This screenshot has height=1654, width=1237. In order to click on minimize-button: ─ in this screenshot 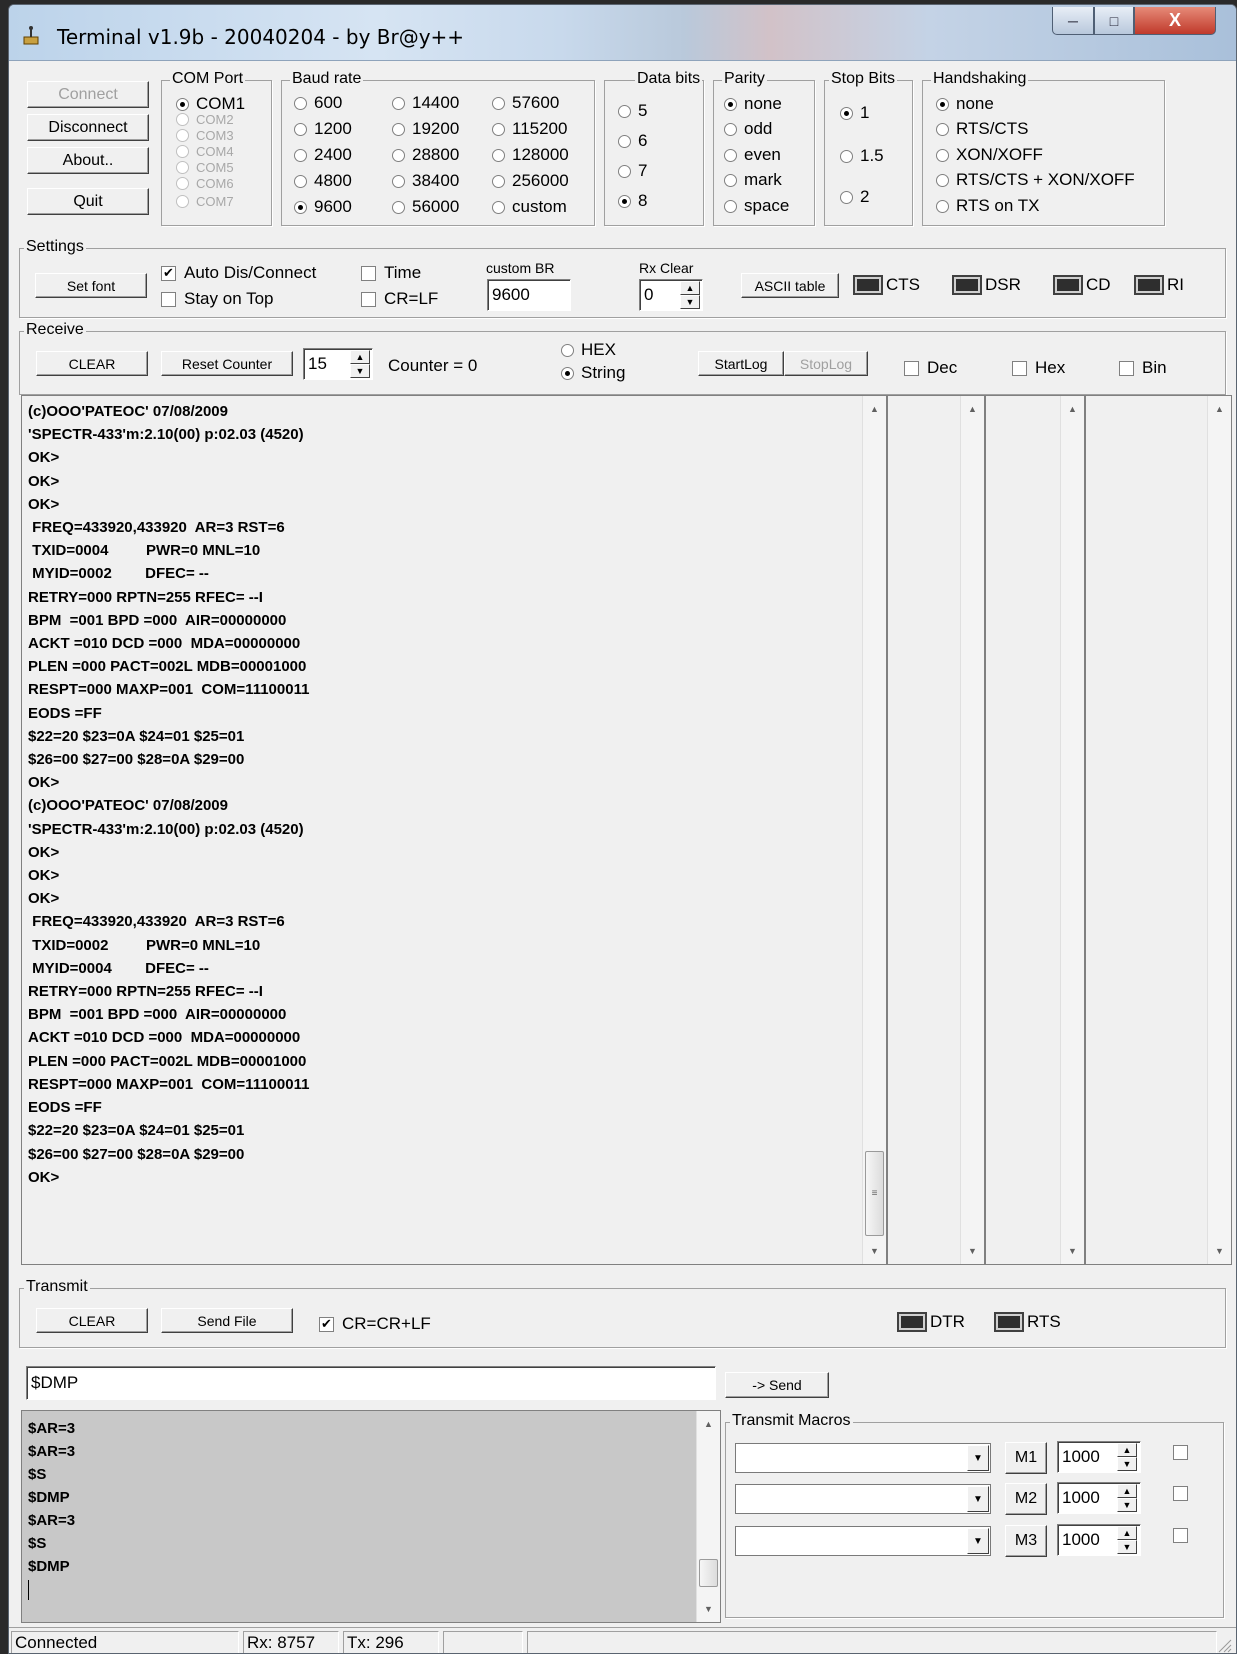, I will do `click(1073, 21)`.